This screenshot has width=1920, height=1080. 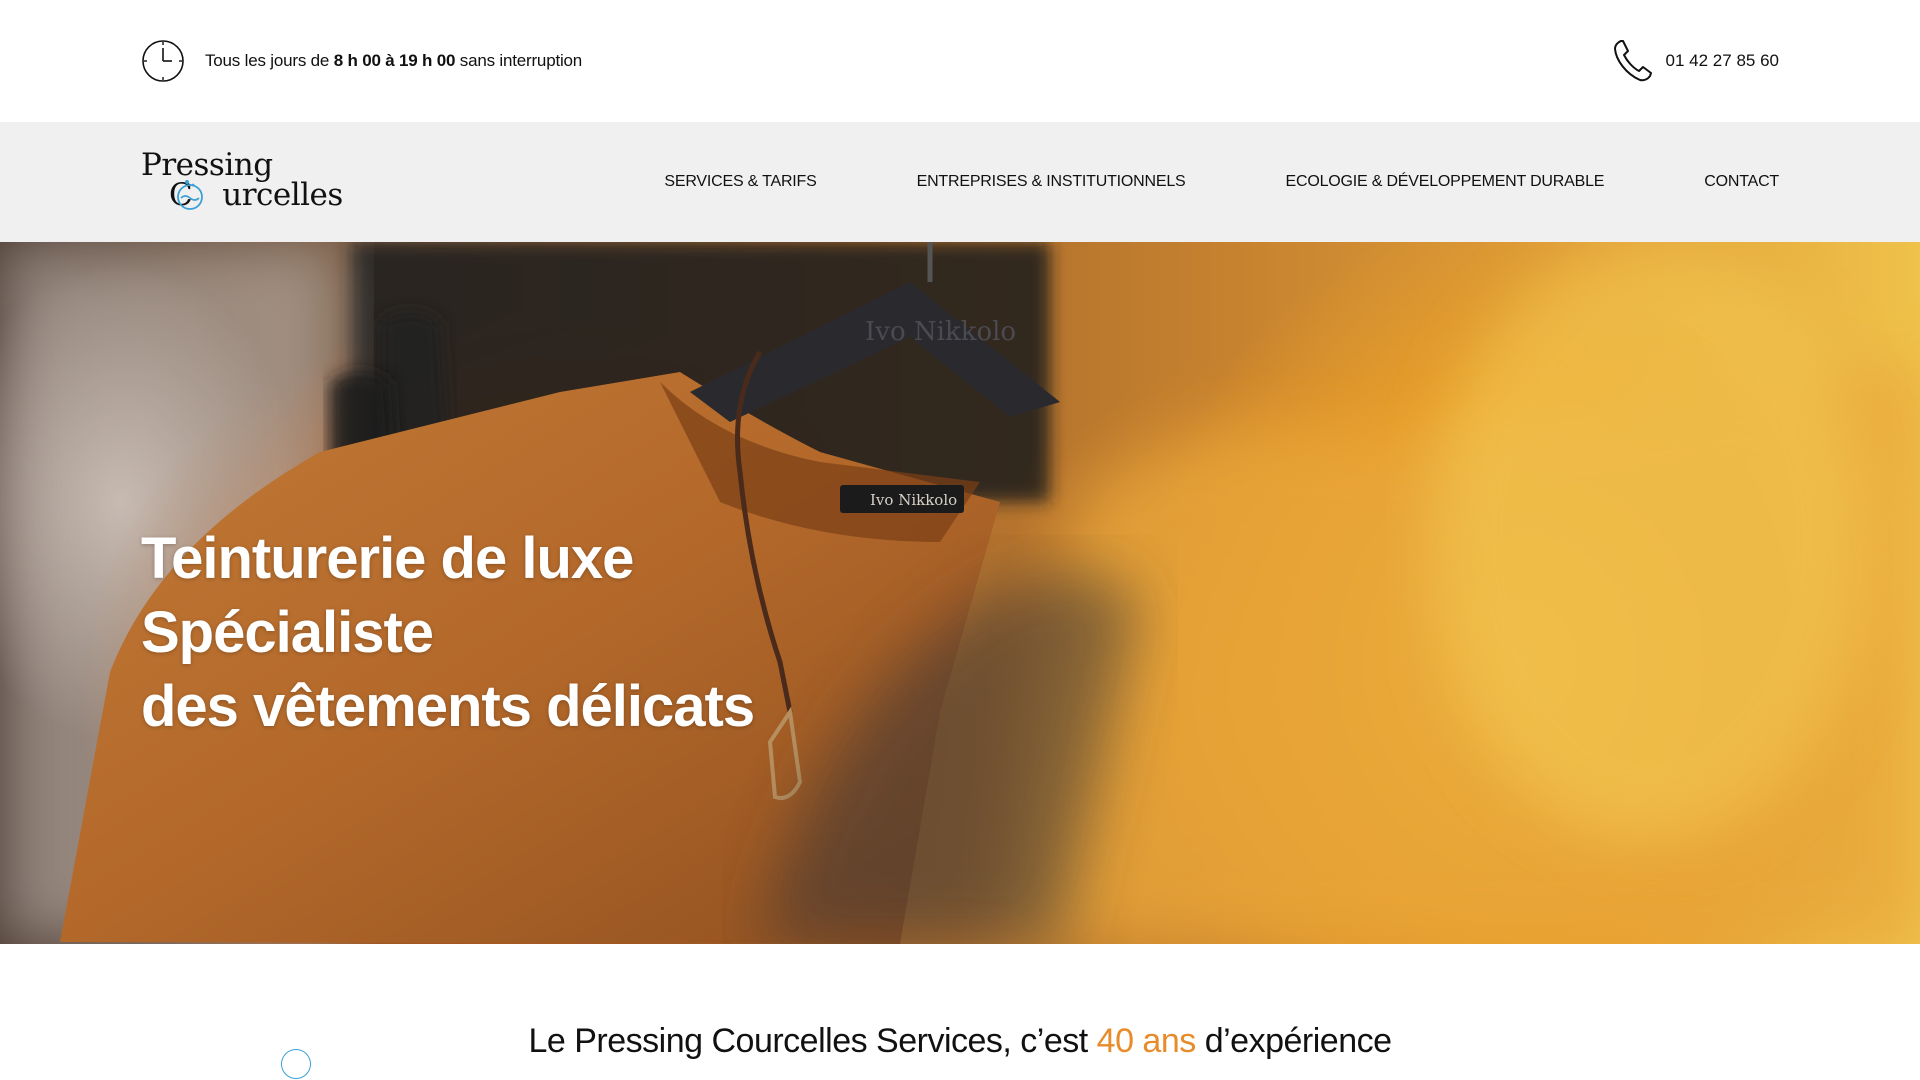 What do you see at coordinates (1722, 61) in the screenshot?
I see `phone-number: 01 42 27 85 60` at bounding box center [1722, 61].